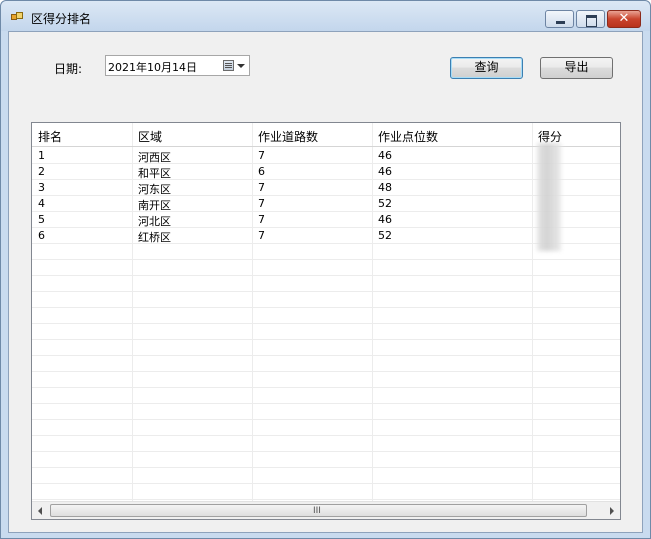  I want to click on title-bar: 区得分排名 ✕, so click(325, 16).